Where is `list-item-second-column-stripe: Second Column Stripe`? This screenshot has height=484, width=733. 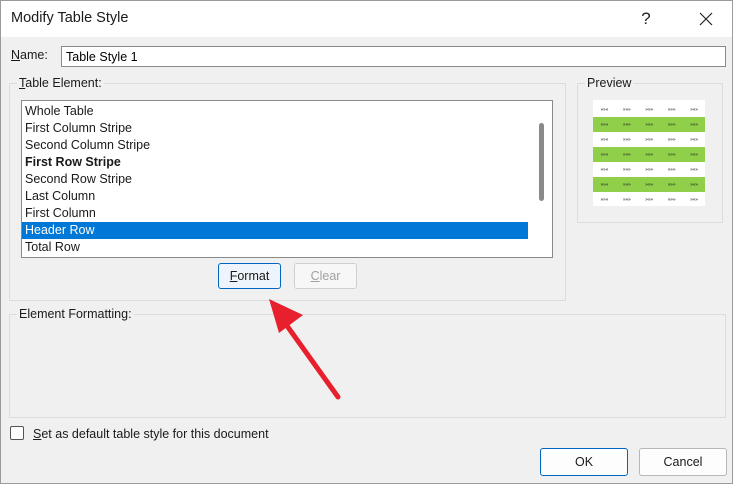 list-item-second-column-stripe: Second Column Stripe is located at coordinates (275, 145).